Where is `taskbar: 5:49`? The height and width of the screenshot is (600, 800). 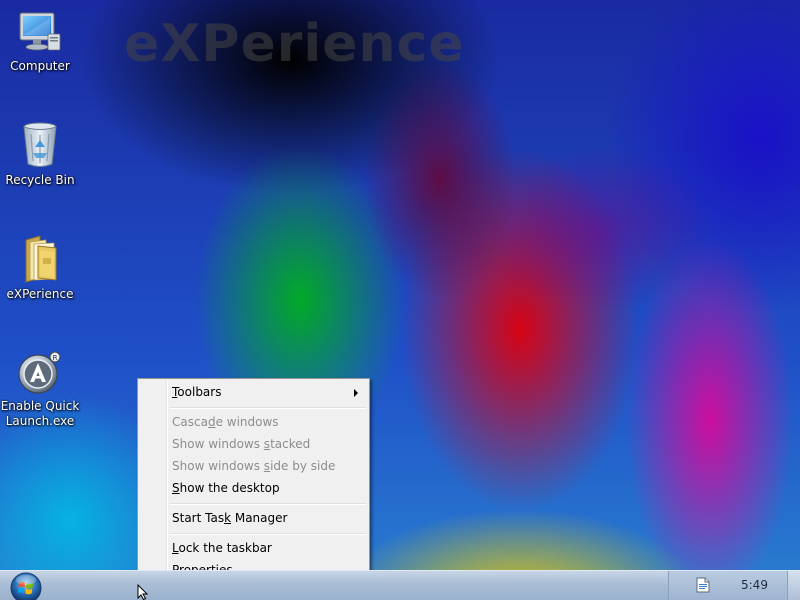 taskbar: 5:49 is located at coordinates (400, 585).